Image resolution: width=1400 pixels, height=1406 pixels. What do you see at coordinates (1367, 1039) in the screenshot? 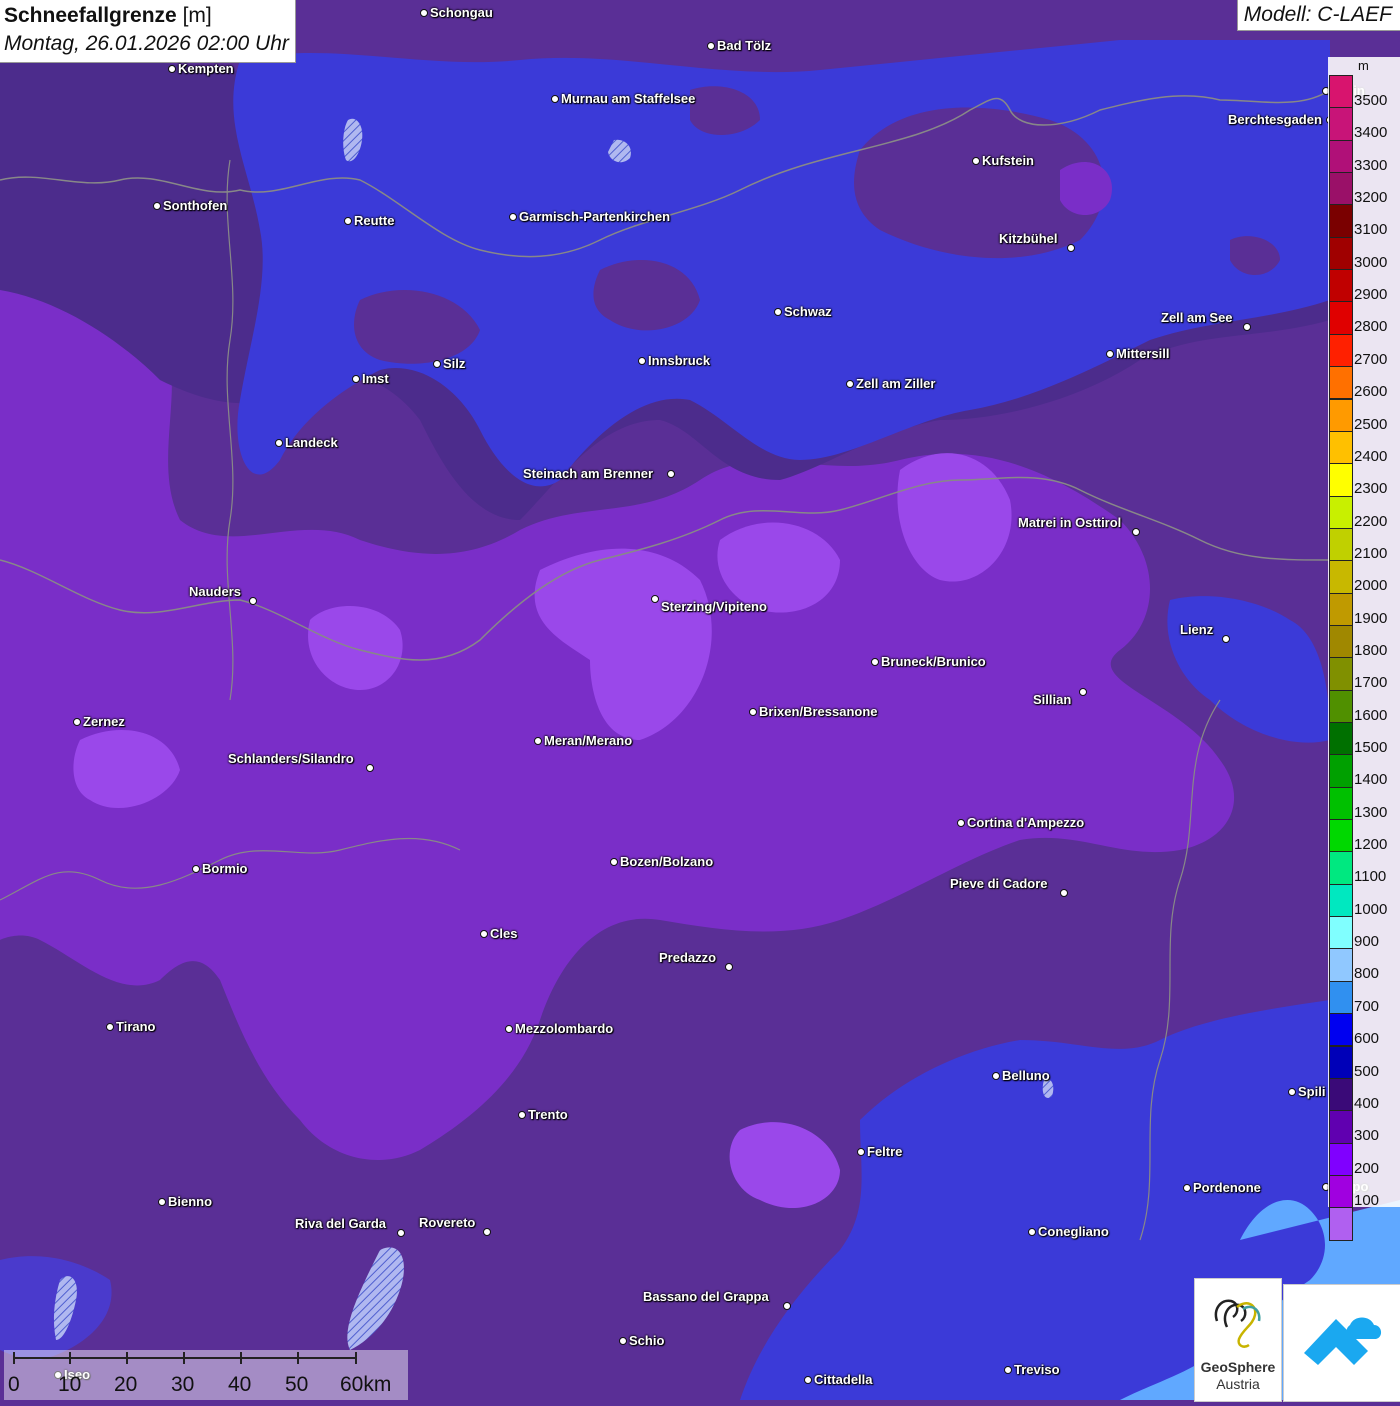
I see `legend-value-label: 600` at bounding box center [1367, 1039].